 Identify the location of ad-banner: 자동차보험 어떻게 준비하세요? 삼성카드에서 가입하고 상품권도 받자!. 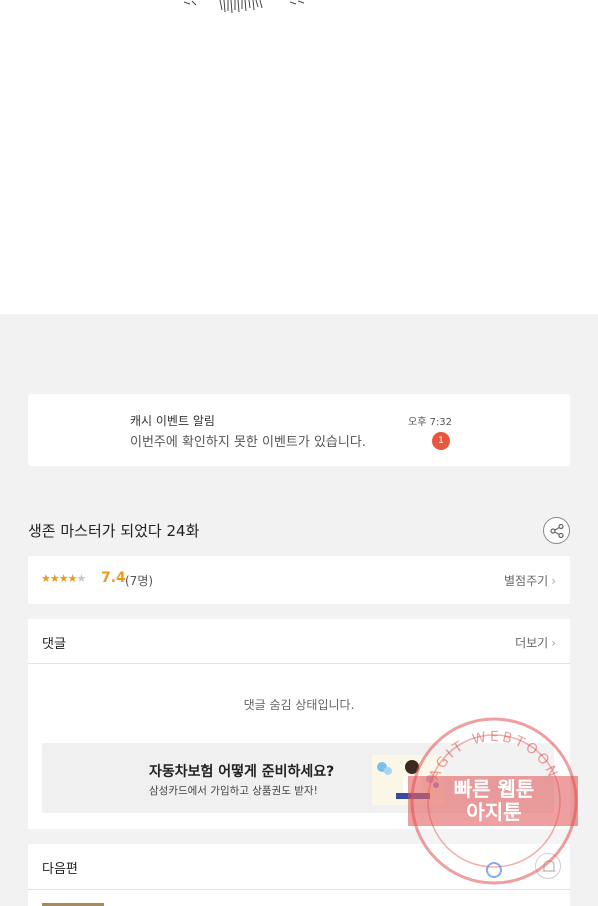
(298, 778).